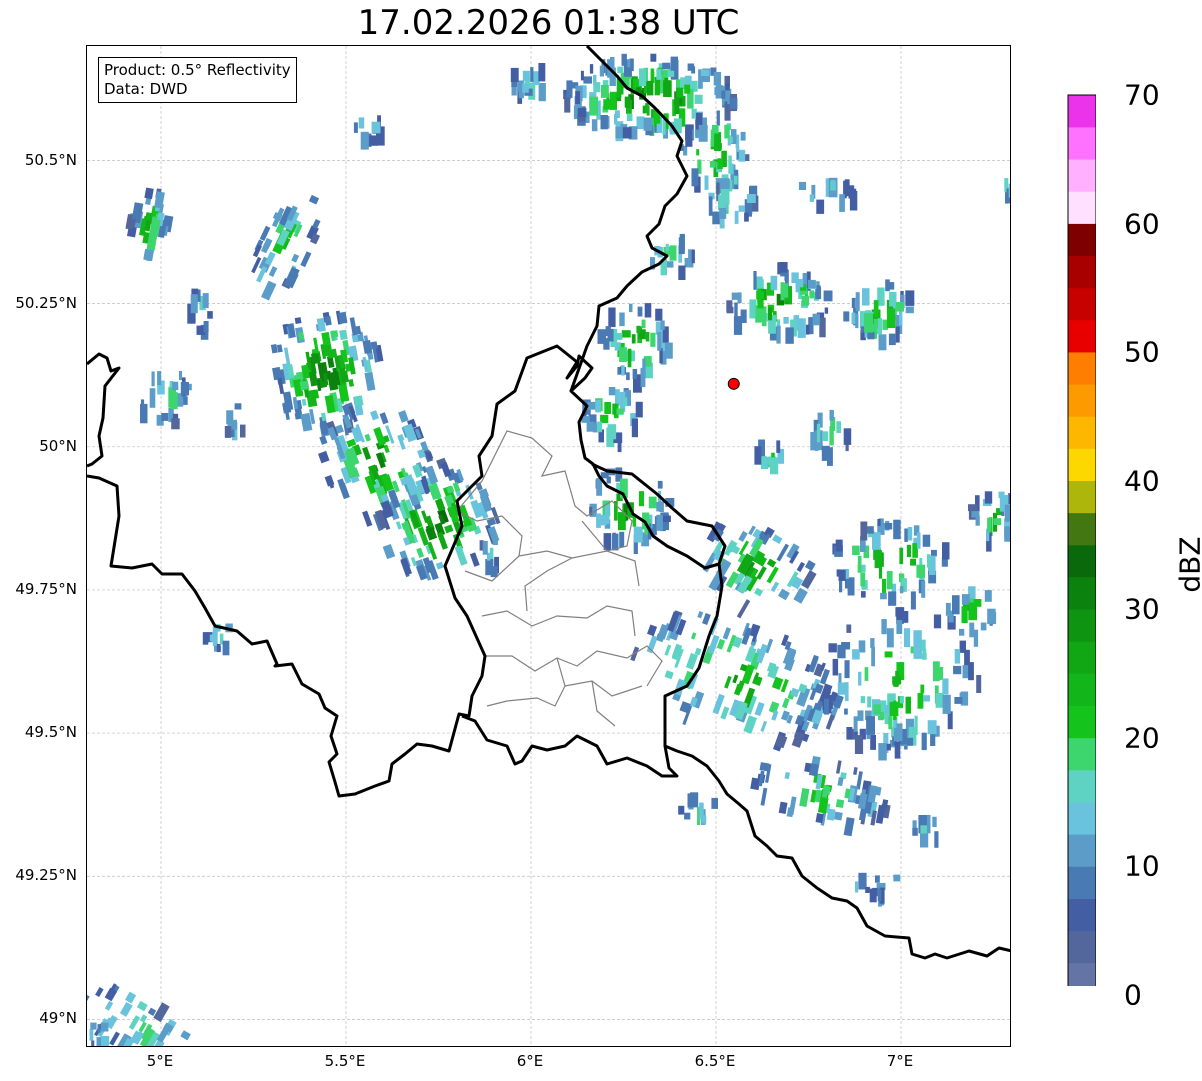  Describe the element at coordinates (160, 1061) in the screenshot. I see `lon-tick-label: 5°E` at that location.